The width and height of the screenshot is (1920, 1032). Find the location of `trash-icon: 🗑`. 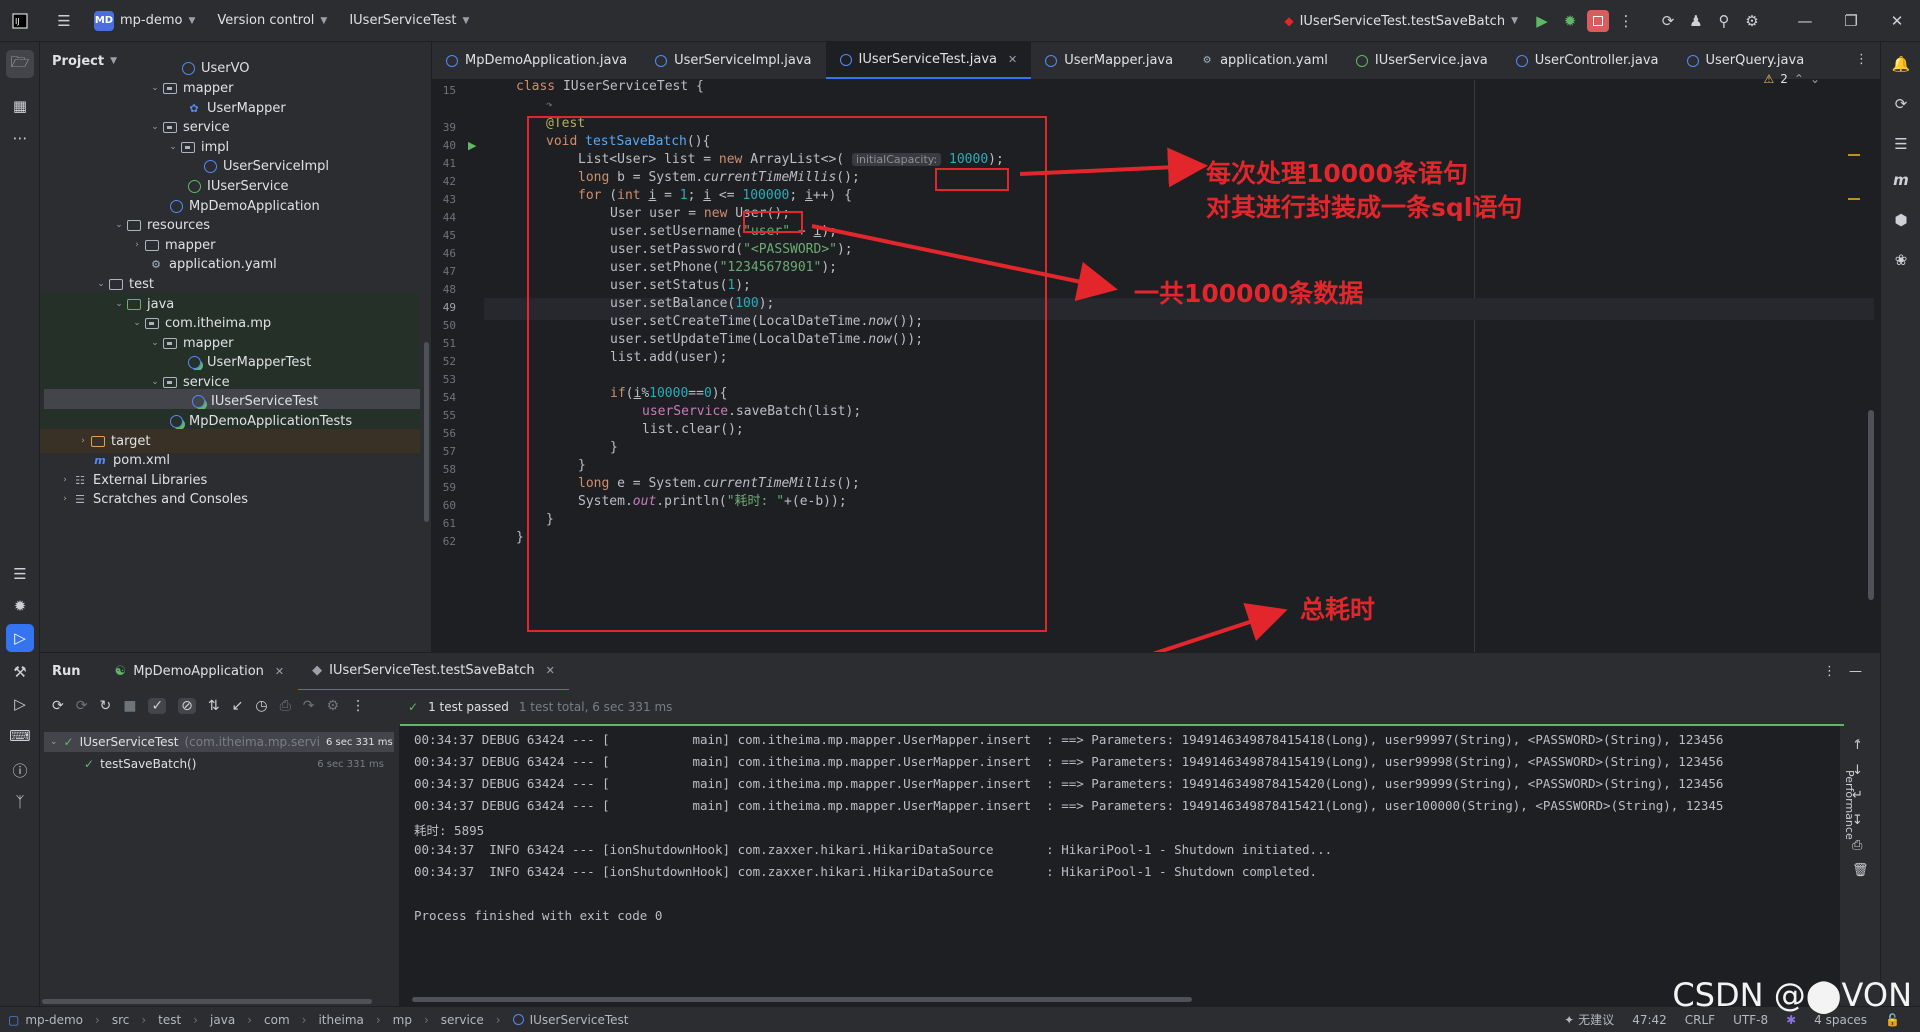

trash-icon: 🗑 is located at coordinates (1860, 870).